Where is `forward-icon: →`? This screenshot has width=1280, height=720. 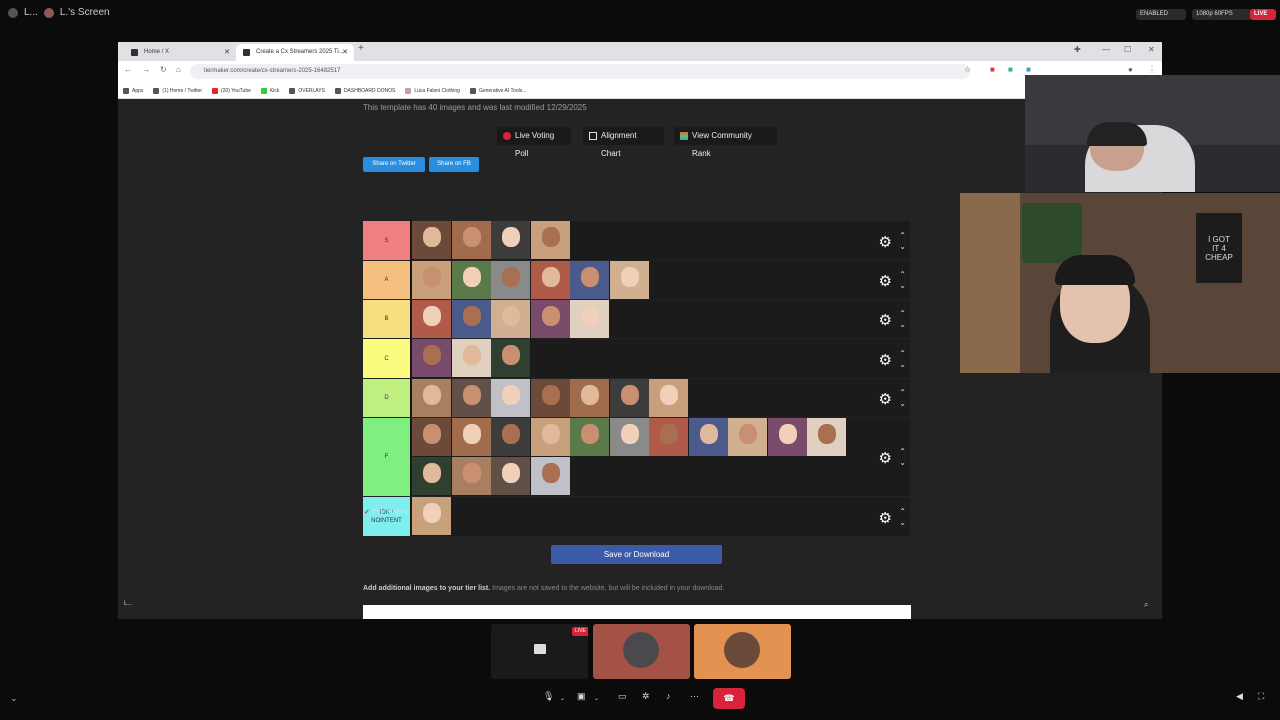 forward-icon: → is located at coordinates (146, 69).